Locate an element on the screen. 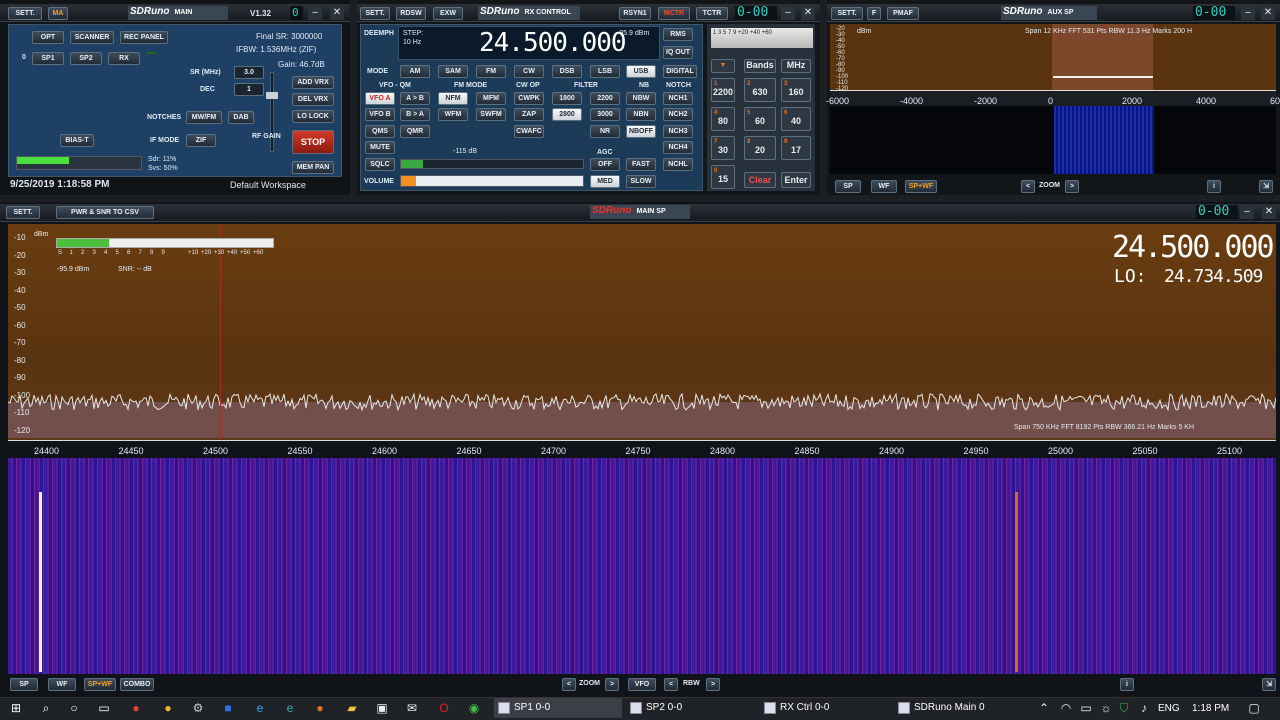 This screenshot has width=1280, height=720. rx-active-indicator is located at coordinates (151, 53).